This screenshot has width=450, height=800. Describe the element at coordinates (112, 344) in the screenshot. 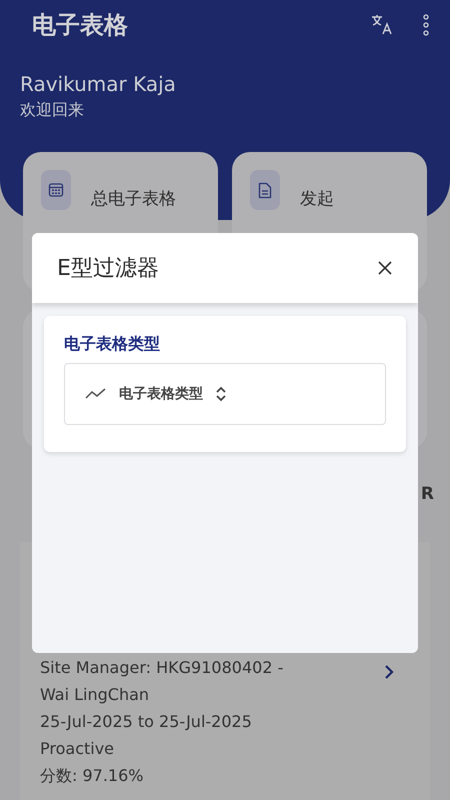

I see `field-label: 电子表格类型` at that location.